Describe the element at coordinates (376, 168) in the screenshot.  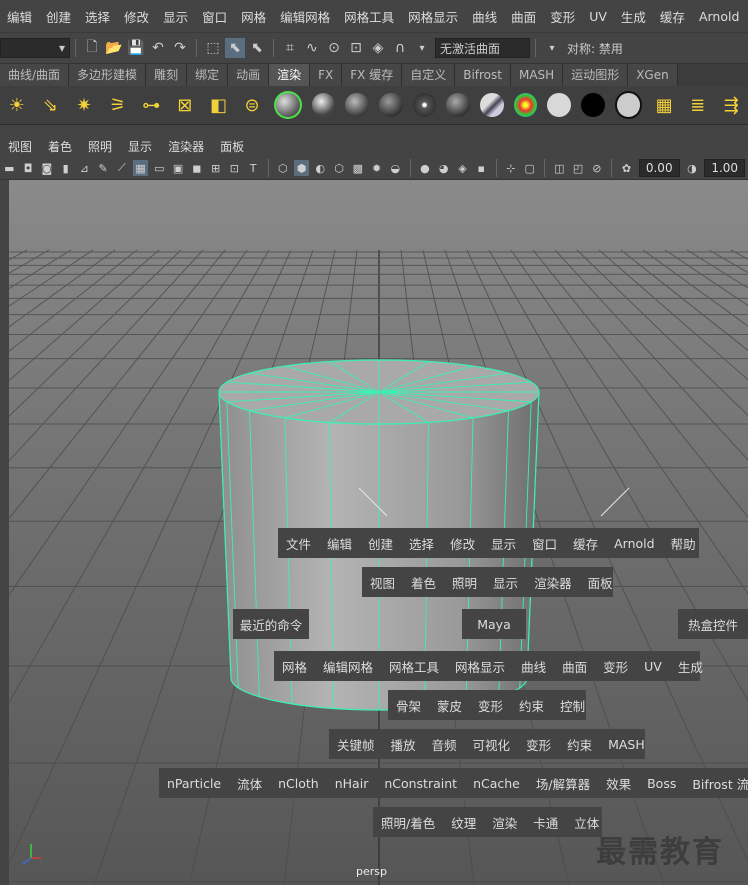
I see `use-all-lights-icon: ✹` at that location.